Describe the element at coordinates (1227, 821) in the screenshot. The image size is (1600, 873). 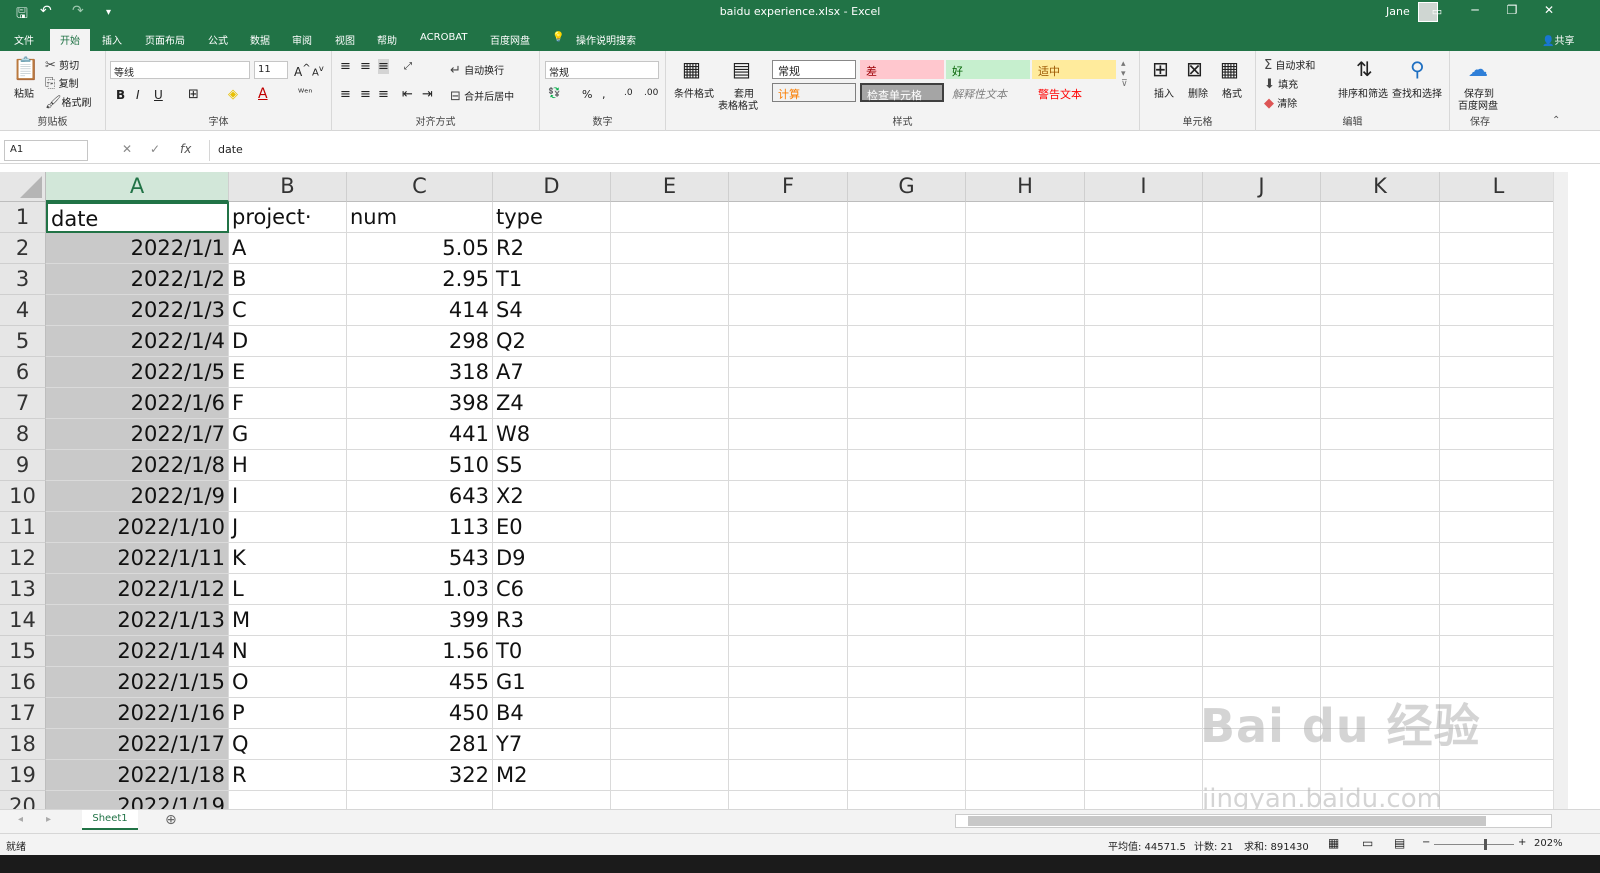
I see `horizontal-scroll-thumb` at that location.